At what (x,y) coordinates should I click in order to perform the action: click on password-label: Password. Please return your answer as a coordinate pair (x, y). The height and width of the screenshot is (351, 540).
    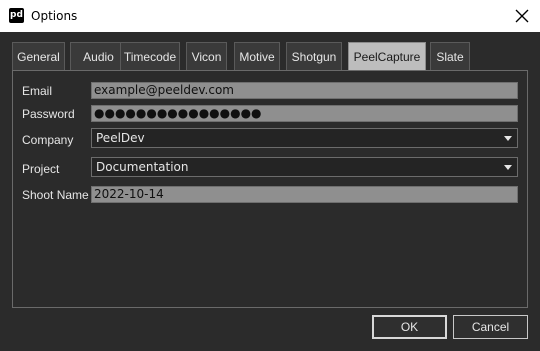
    Looking at the image, I should click on (48, 114).